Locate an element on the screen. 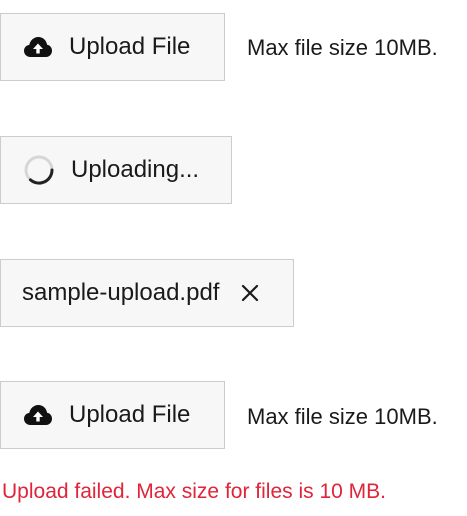 This screenshot has width=467, height=516. uploaded-file-name: sample-upload.pdf is located at coordinates (121, 292).